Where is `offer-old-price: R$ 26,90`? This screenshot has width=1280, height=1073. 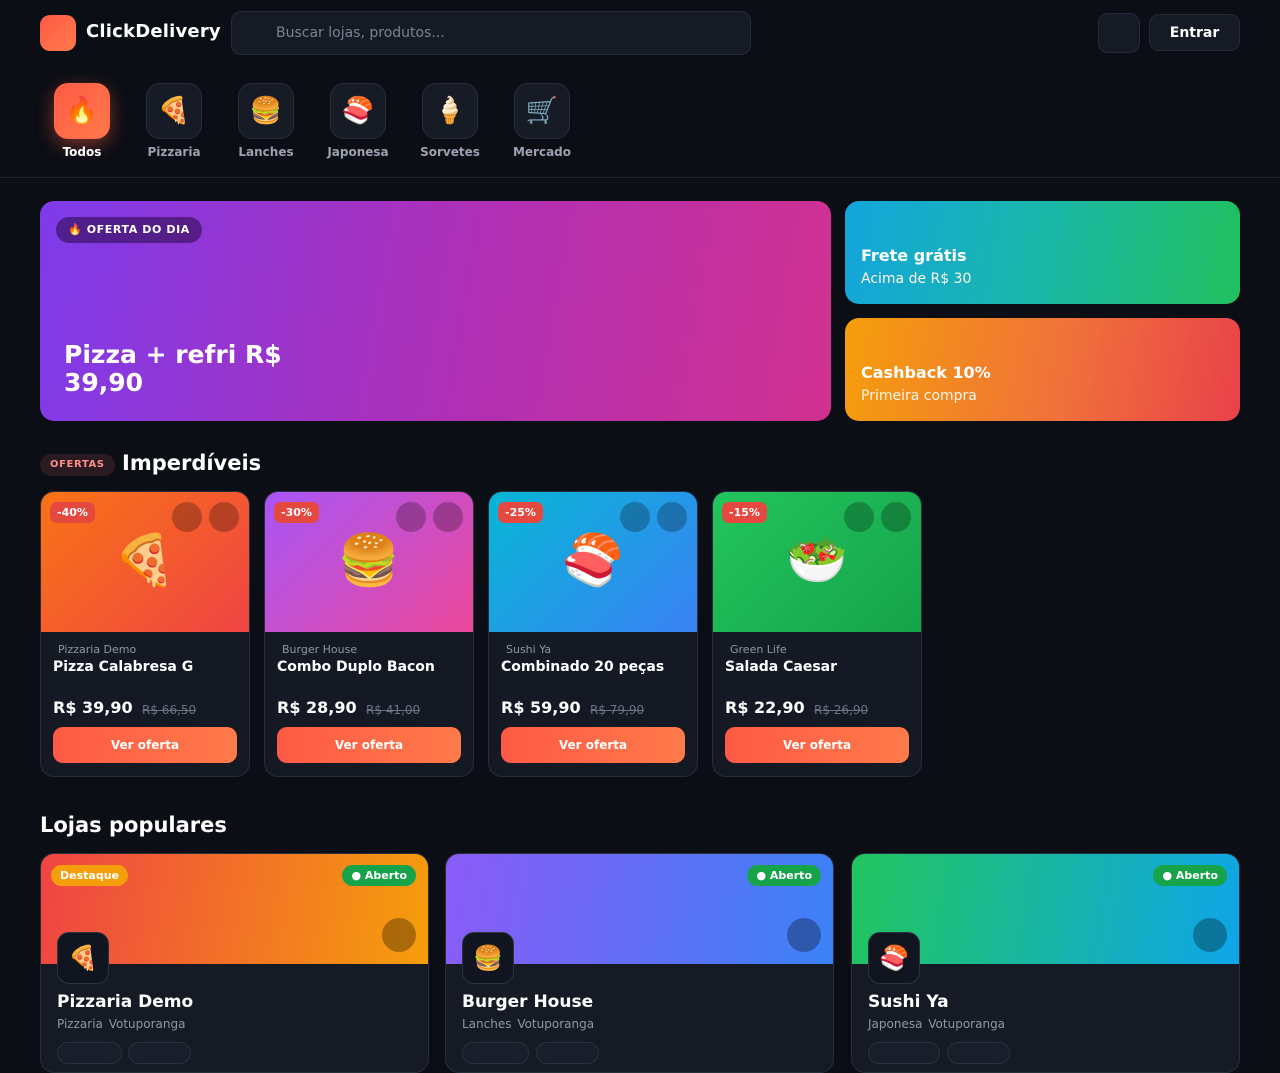 offer-old-price: R$ 26,90 is located at coordinates (841, 710).